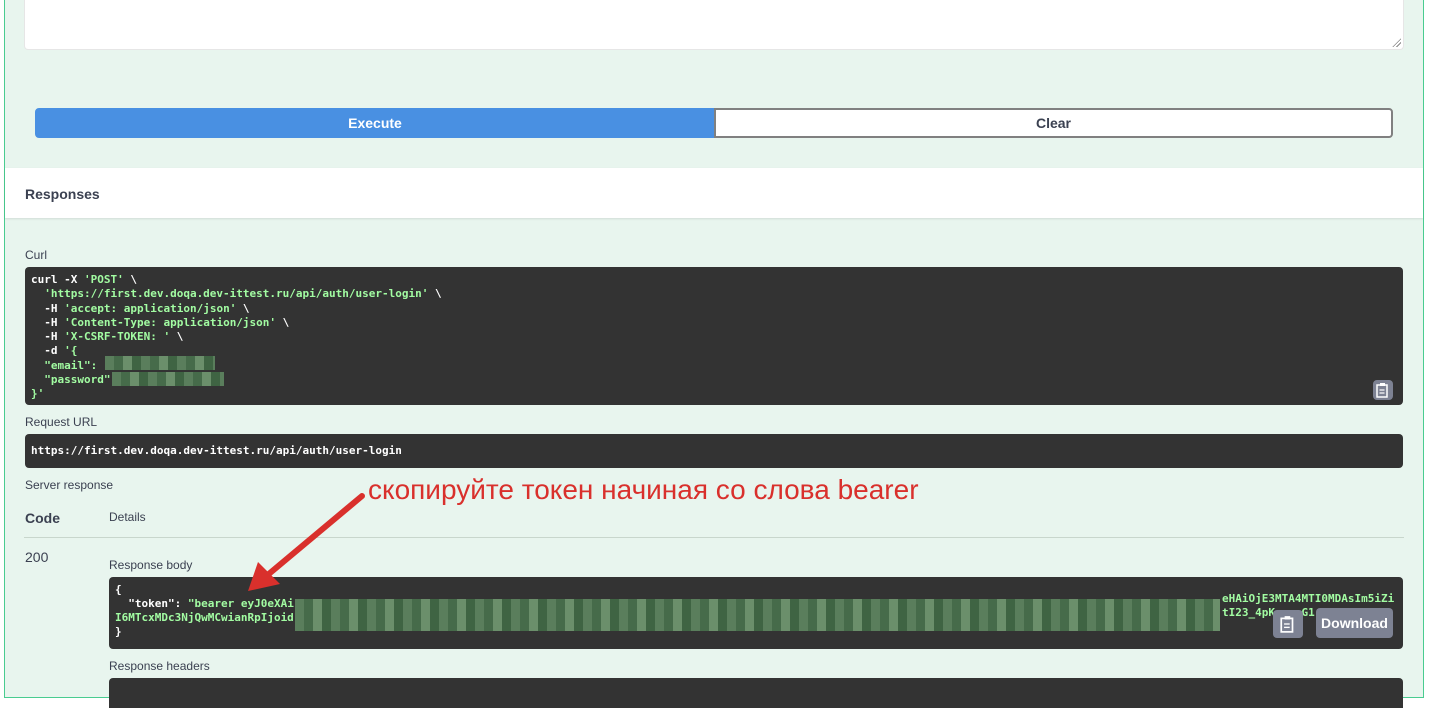 The height and width of the screenshot is (708, 1429). Describe the element at coordinates (160, 363) in the screenshot. I see `redacted-email` at that location.